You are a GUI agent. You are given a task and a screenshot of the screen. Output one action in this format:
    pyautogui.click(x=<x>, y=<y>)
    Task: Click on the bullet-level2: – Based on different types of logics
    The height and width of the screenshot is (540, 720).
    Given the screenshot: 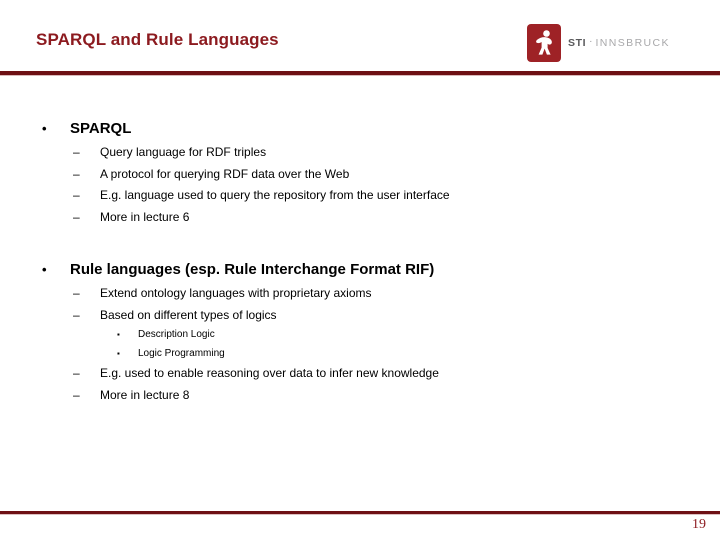 What is the action you would take?
    pyautogui.click(x=360, y=319)
    